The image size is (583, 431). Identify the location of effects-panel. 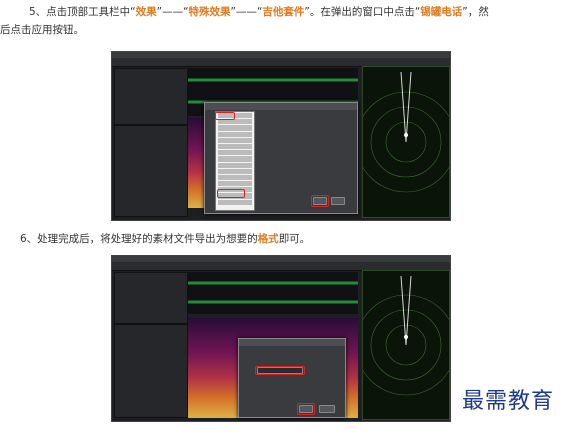
(151, 171).